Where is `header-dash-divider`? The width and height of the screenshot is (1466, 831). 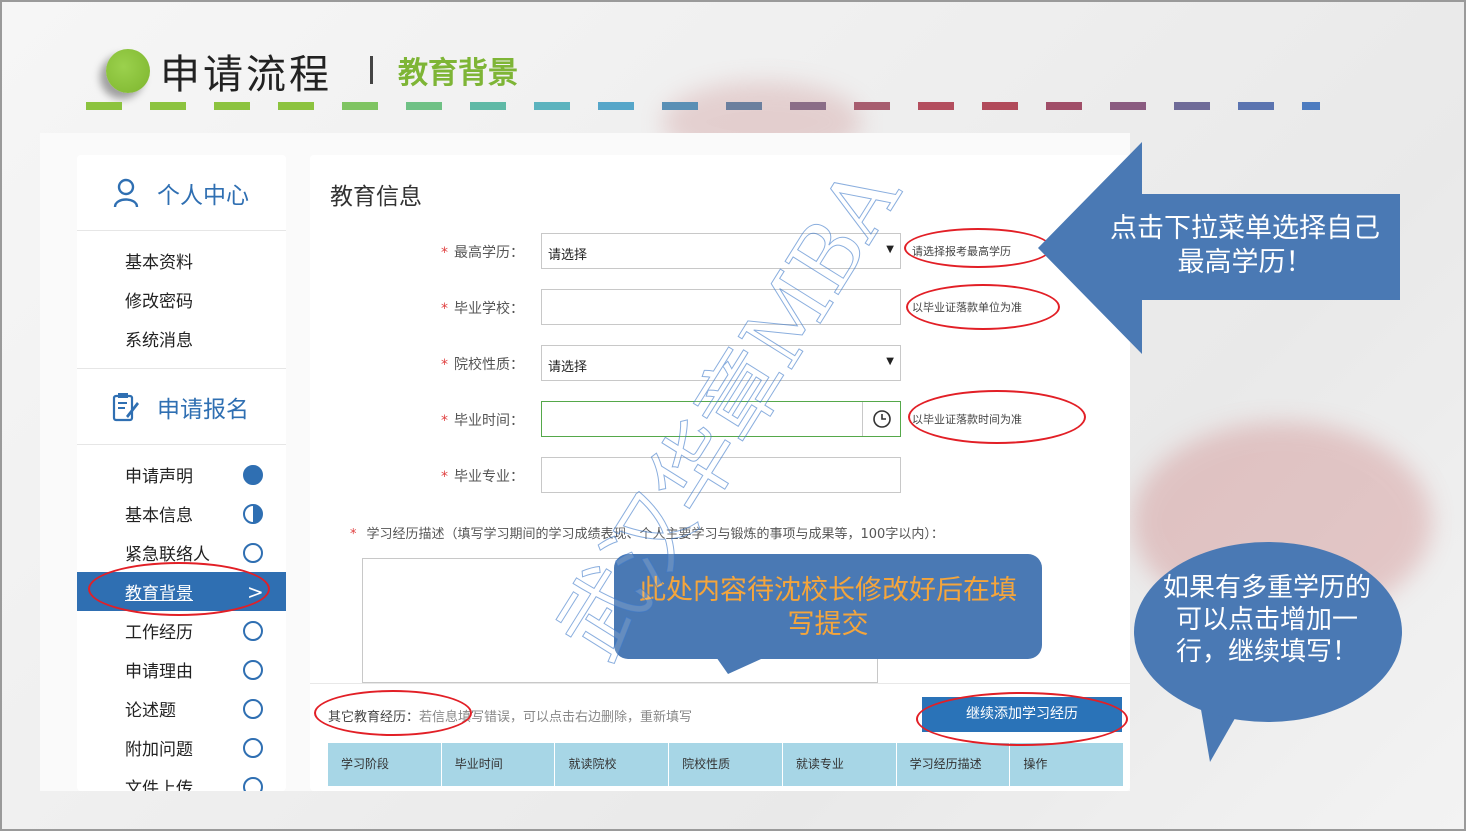 header-dash-divider is located at coordinates (736, 106).